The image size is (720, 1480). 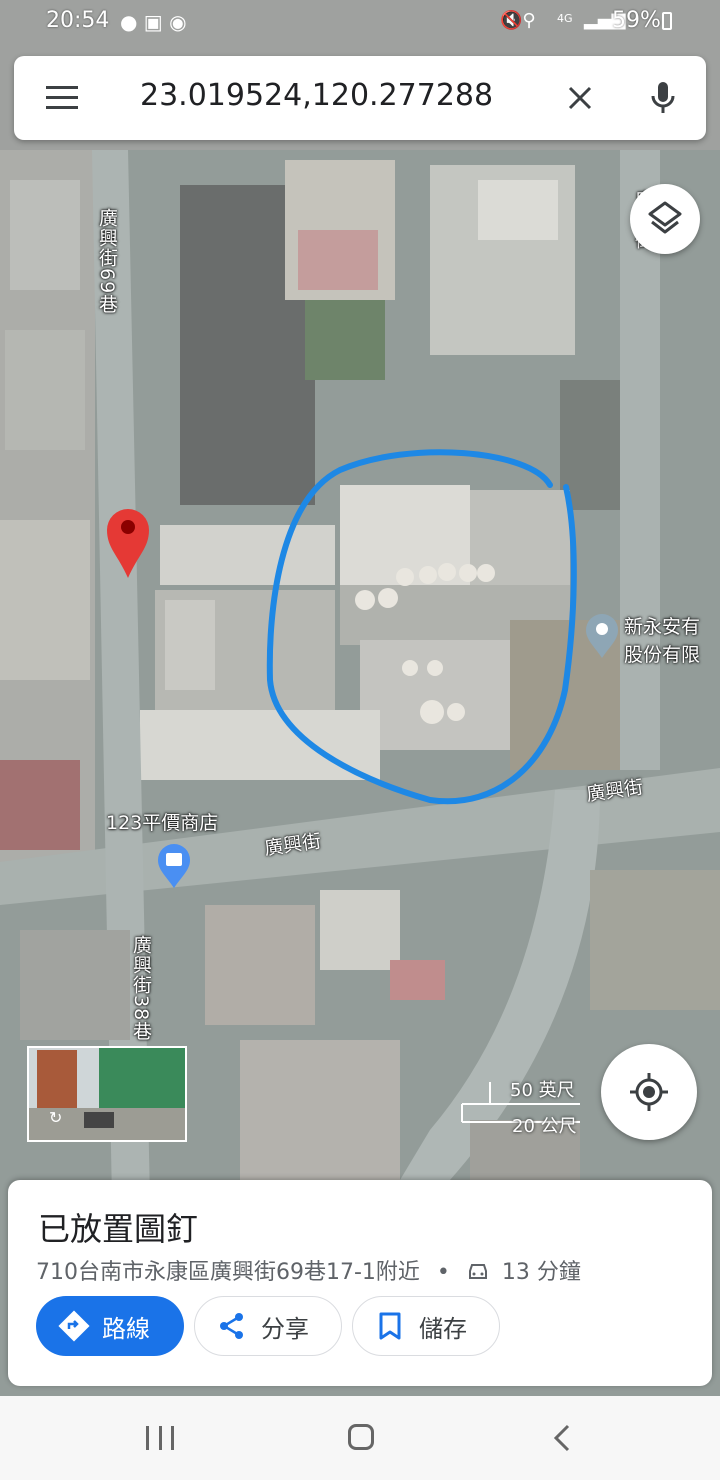 I want to click on place-subtitle: 710台南市永康區廣興街69巷17-1附近 • 13 分鐘, so click(x=308, y=1270).